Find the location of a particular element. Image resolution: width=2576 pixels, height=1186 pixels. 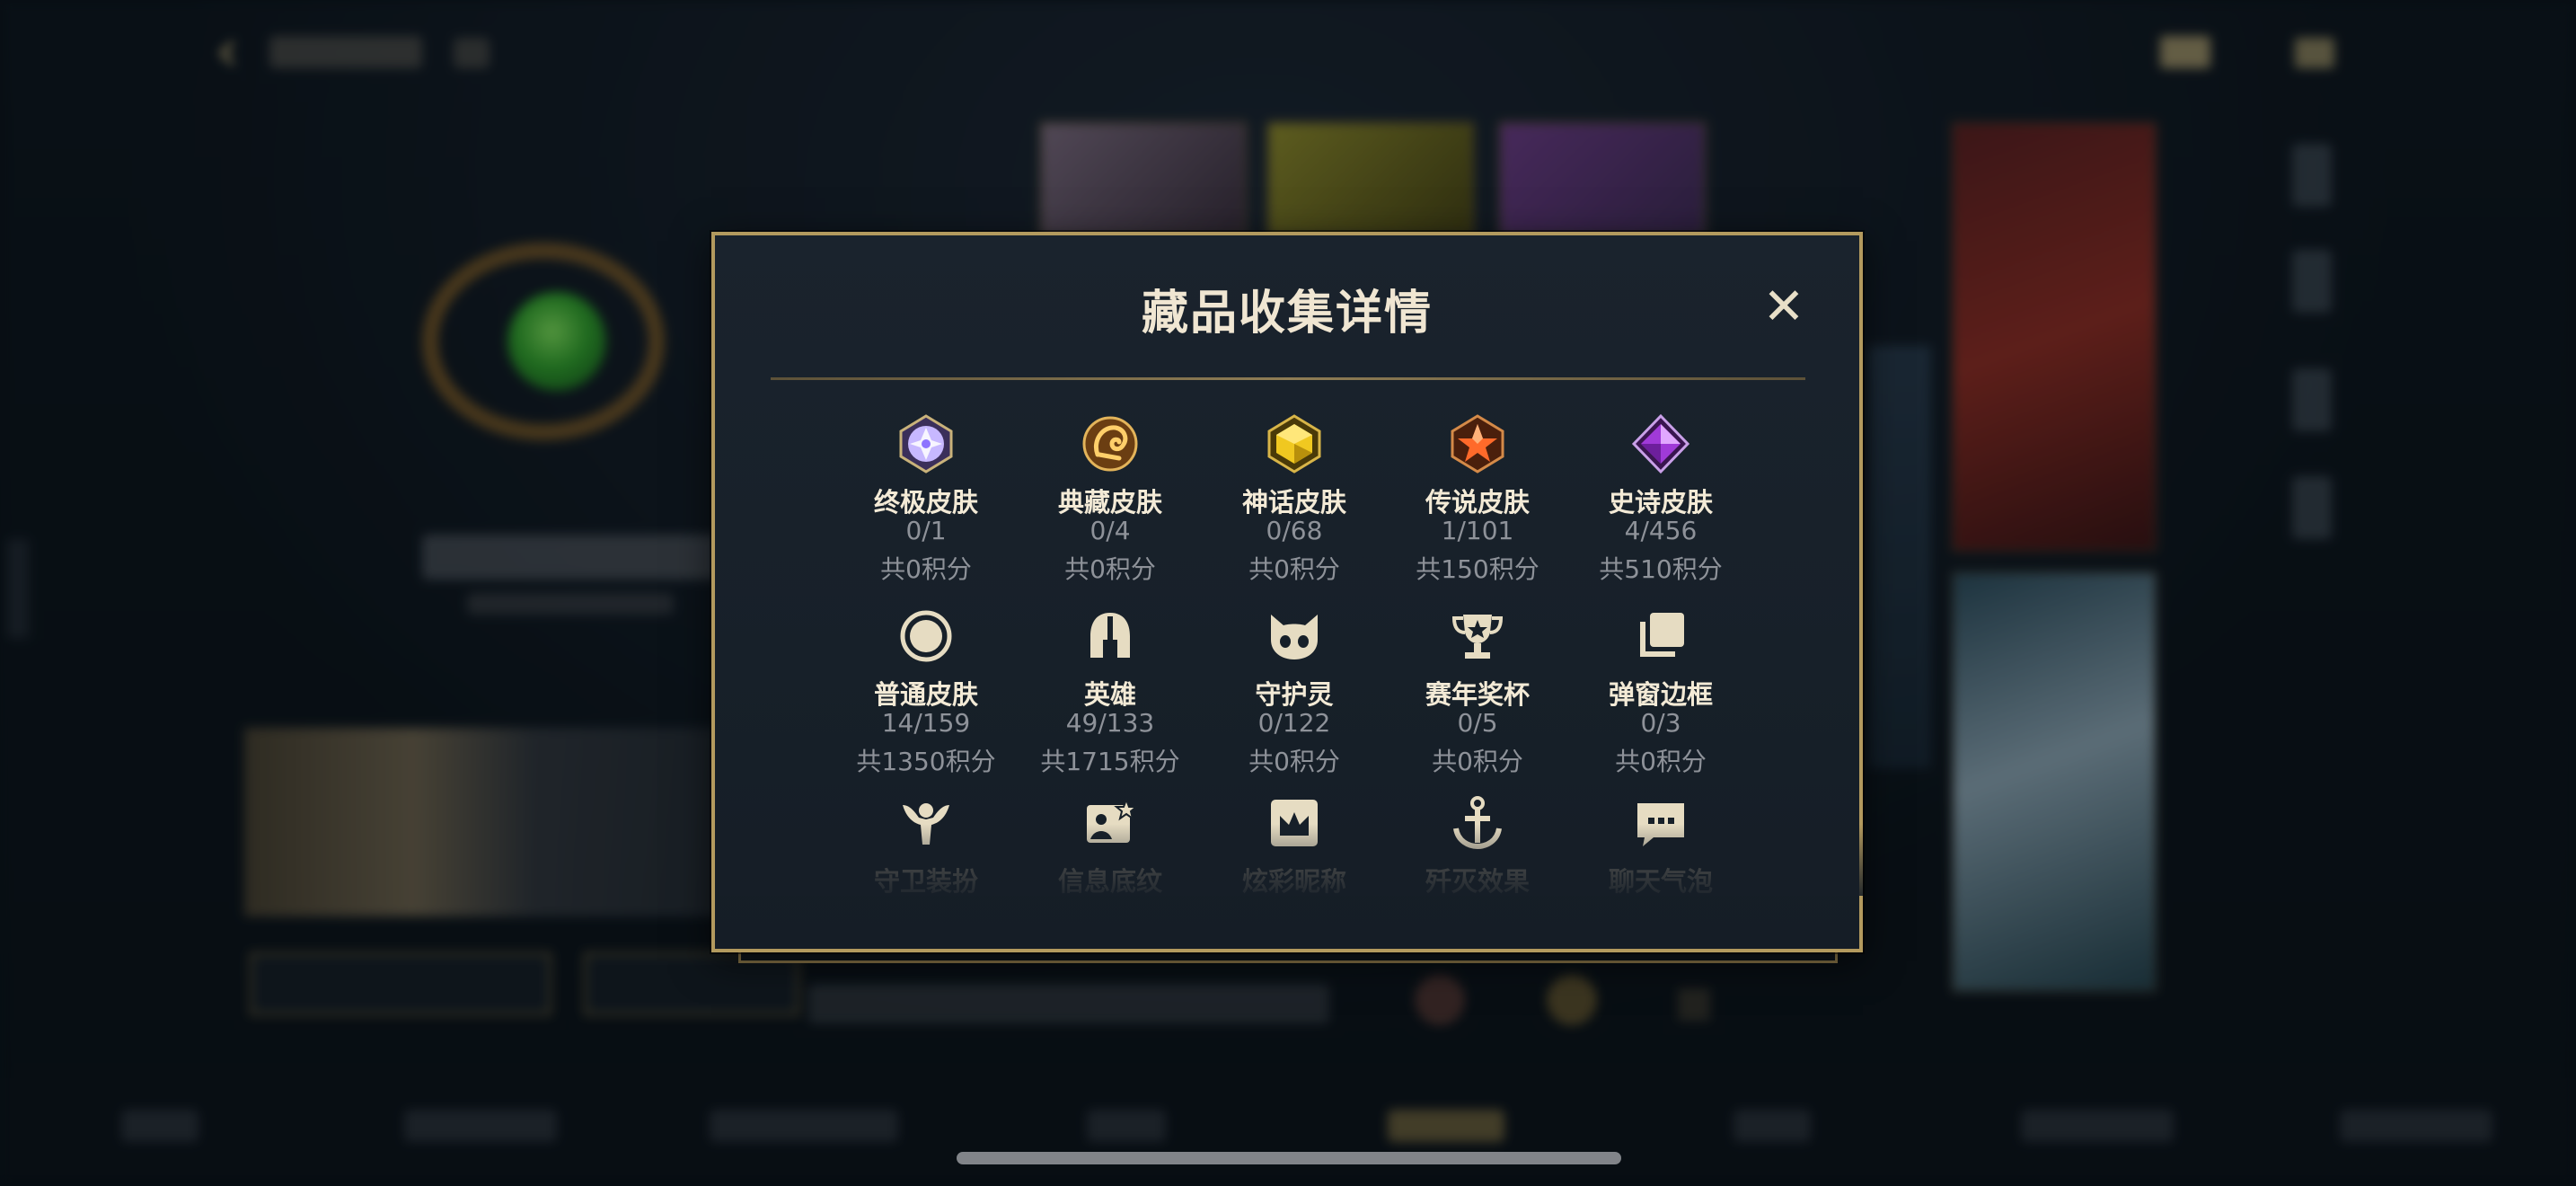

epic-skin-gem-icon is located at coordinates (1660, 443).